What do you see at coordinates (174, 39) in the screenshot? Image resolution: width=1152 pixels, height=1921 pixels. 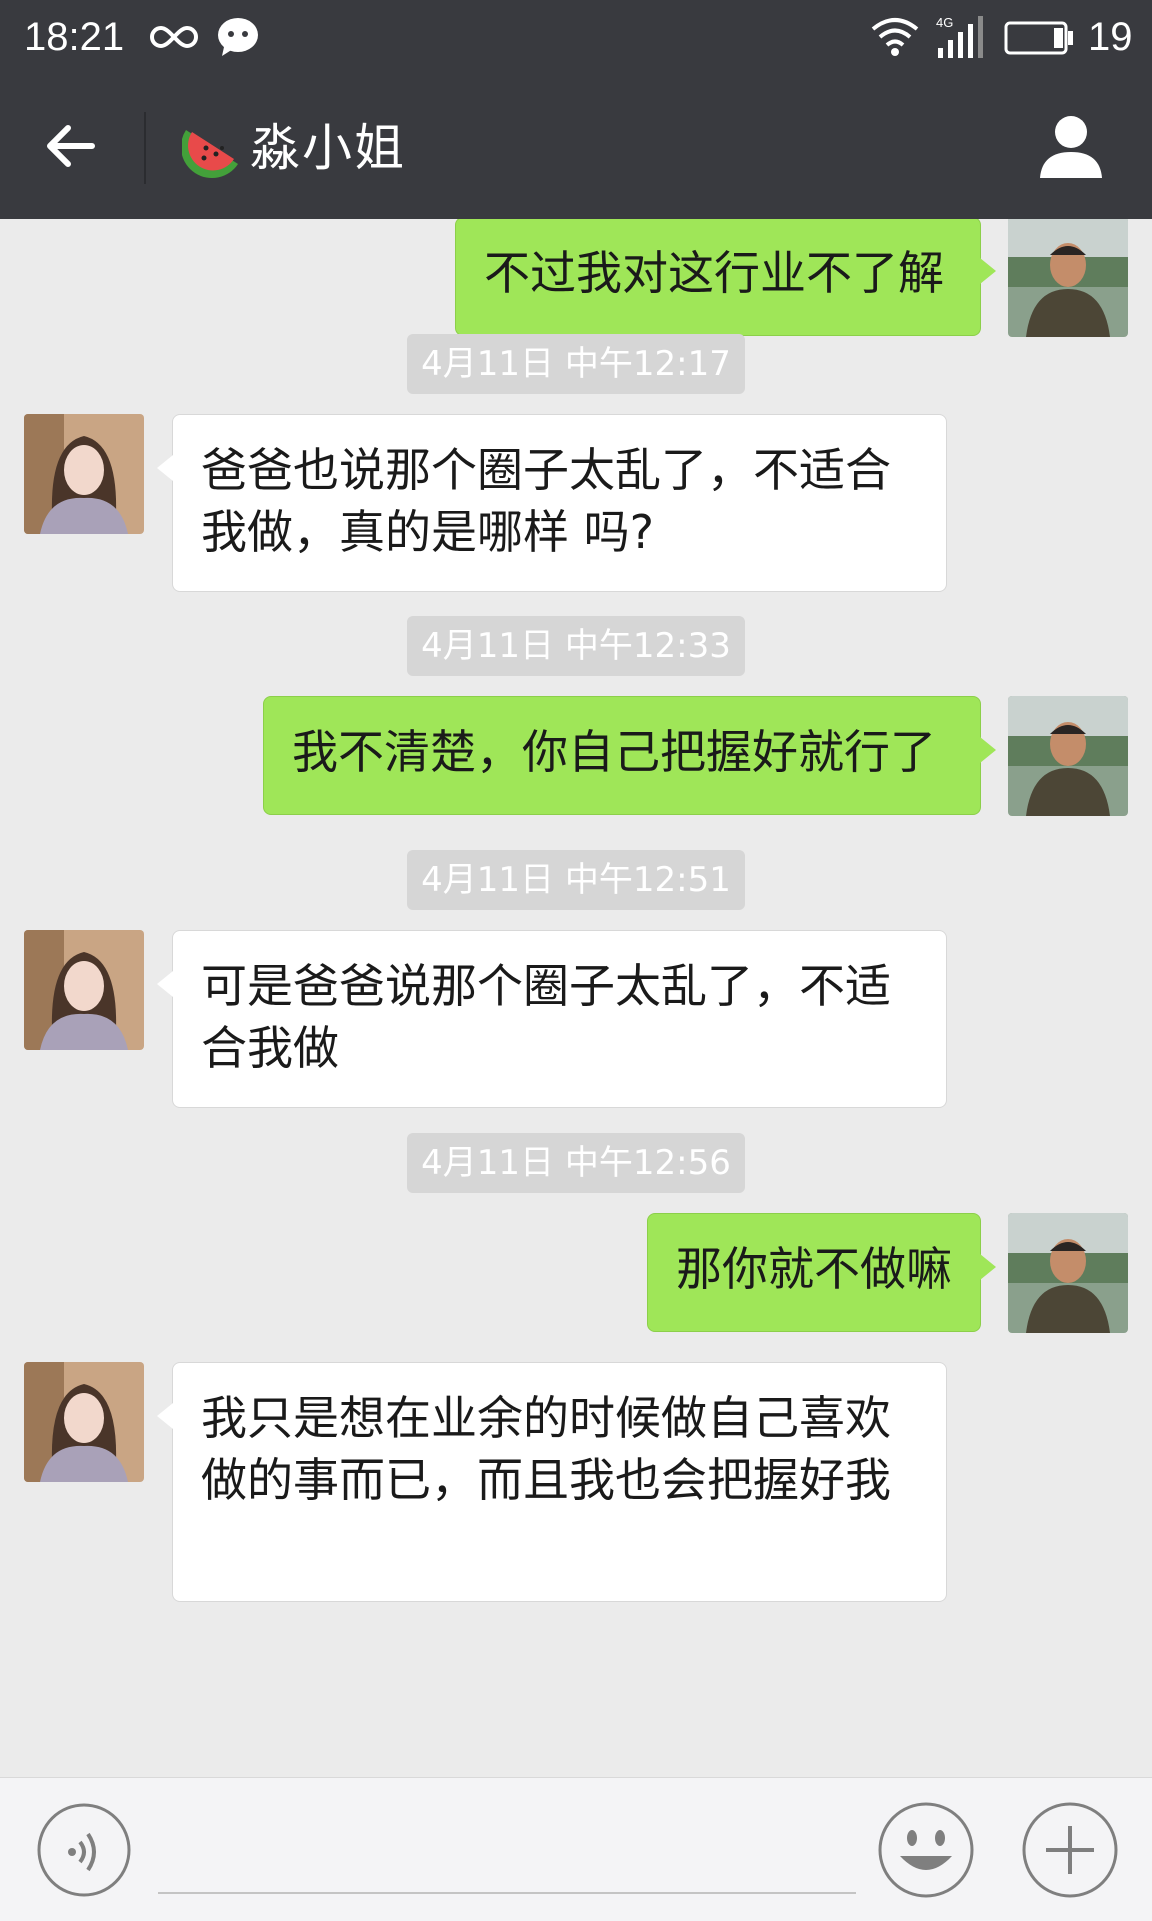 I see `infinity-icon` at bounding box center [174, 39].